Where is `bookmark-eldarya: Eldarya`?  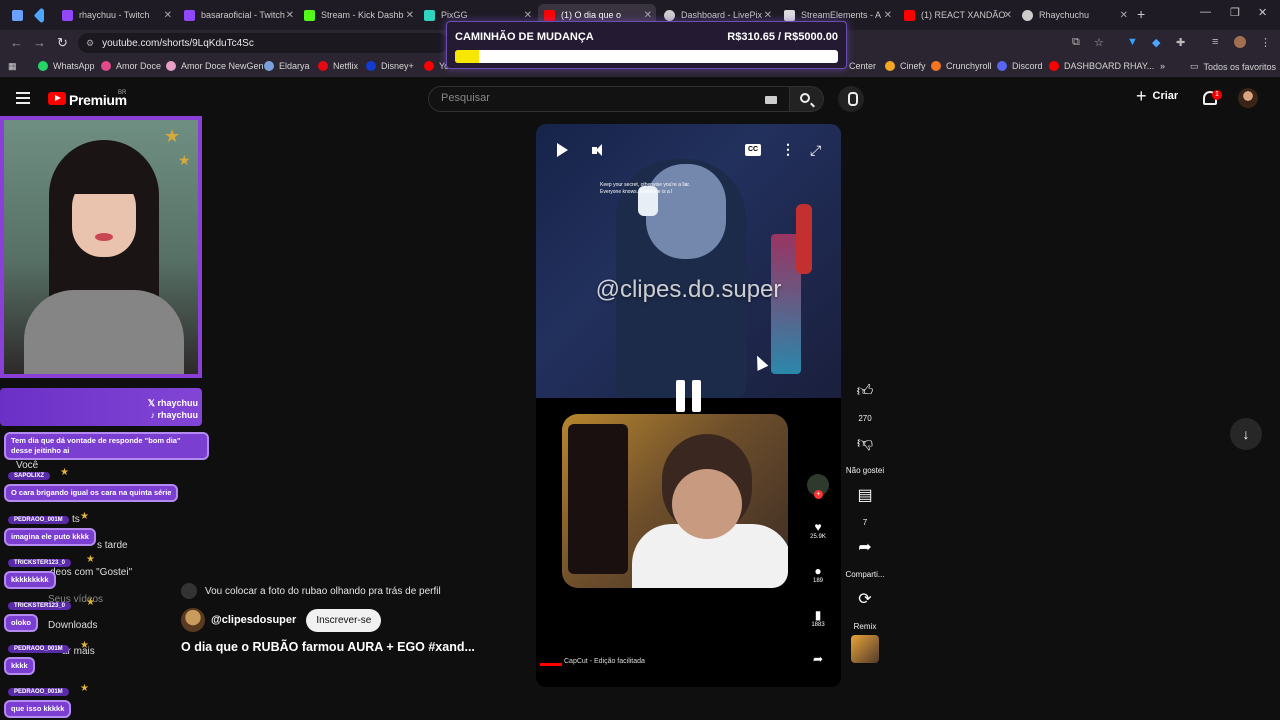 bookmark-eldarya: Eldarya is located at coordinates (287, 66).